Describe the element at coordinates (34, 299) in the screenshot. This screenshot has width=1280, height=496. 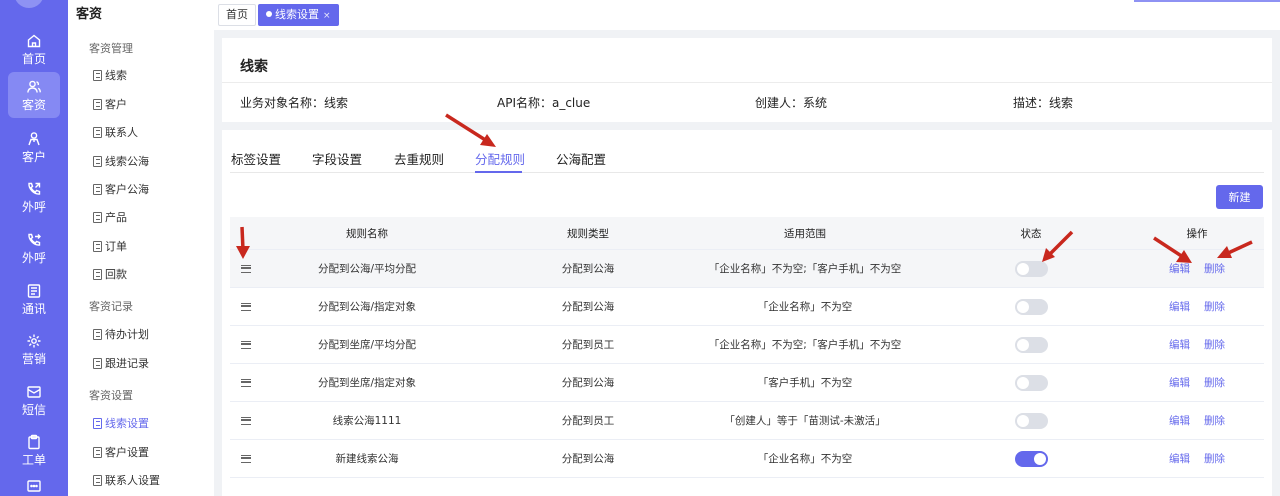
I see `rail-item-contacts: 通讯` at that location.